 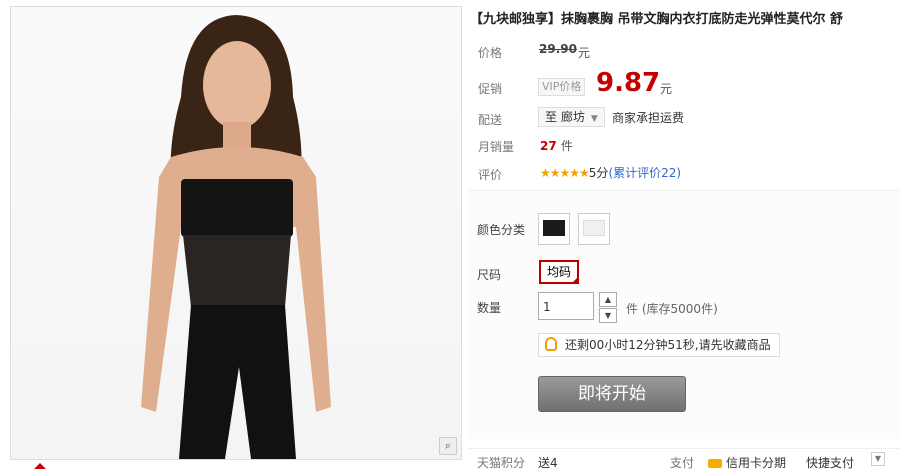 I want to click on size-option-selected: 均码, so click(x=559, y=272).